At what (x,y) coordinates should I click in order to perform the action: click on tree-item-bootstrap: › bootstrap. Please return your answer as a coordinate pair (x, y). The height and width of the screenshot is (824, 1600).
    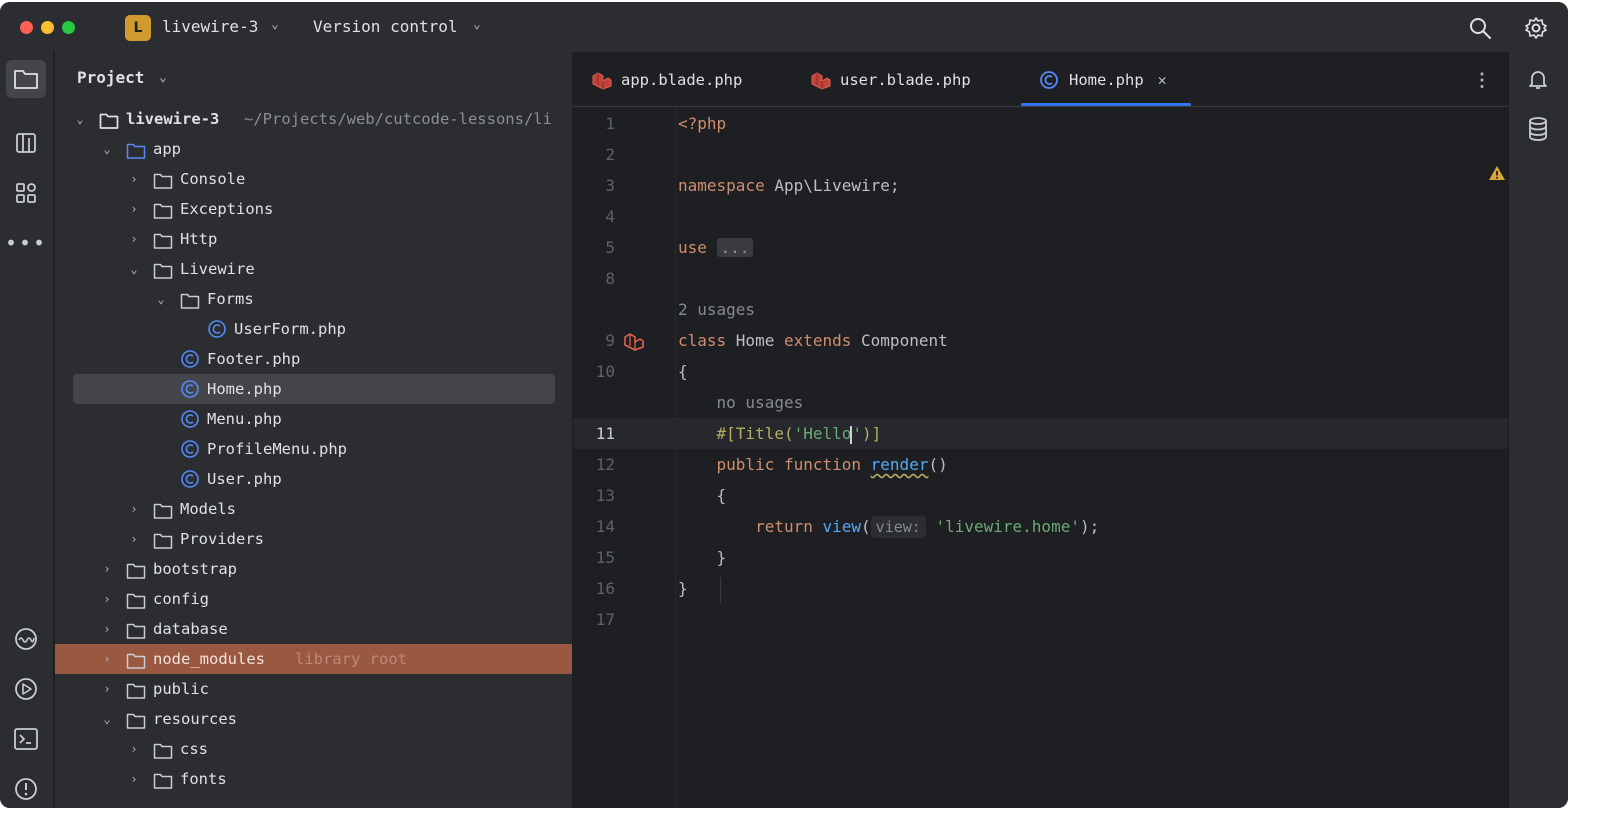
    Looking at the image, I should click on (313, 569).